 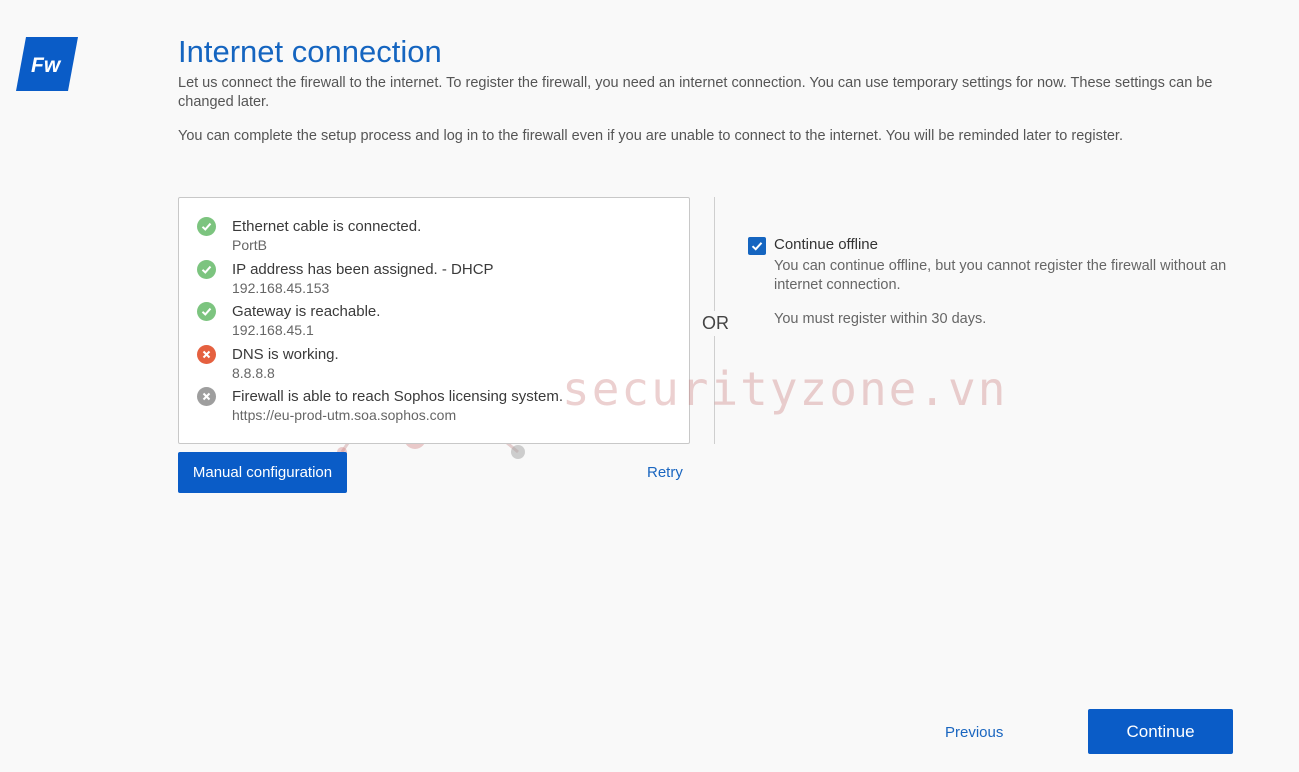 I want to click on pending-circle-icon, so click(x=206, y=396).